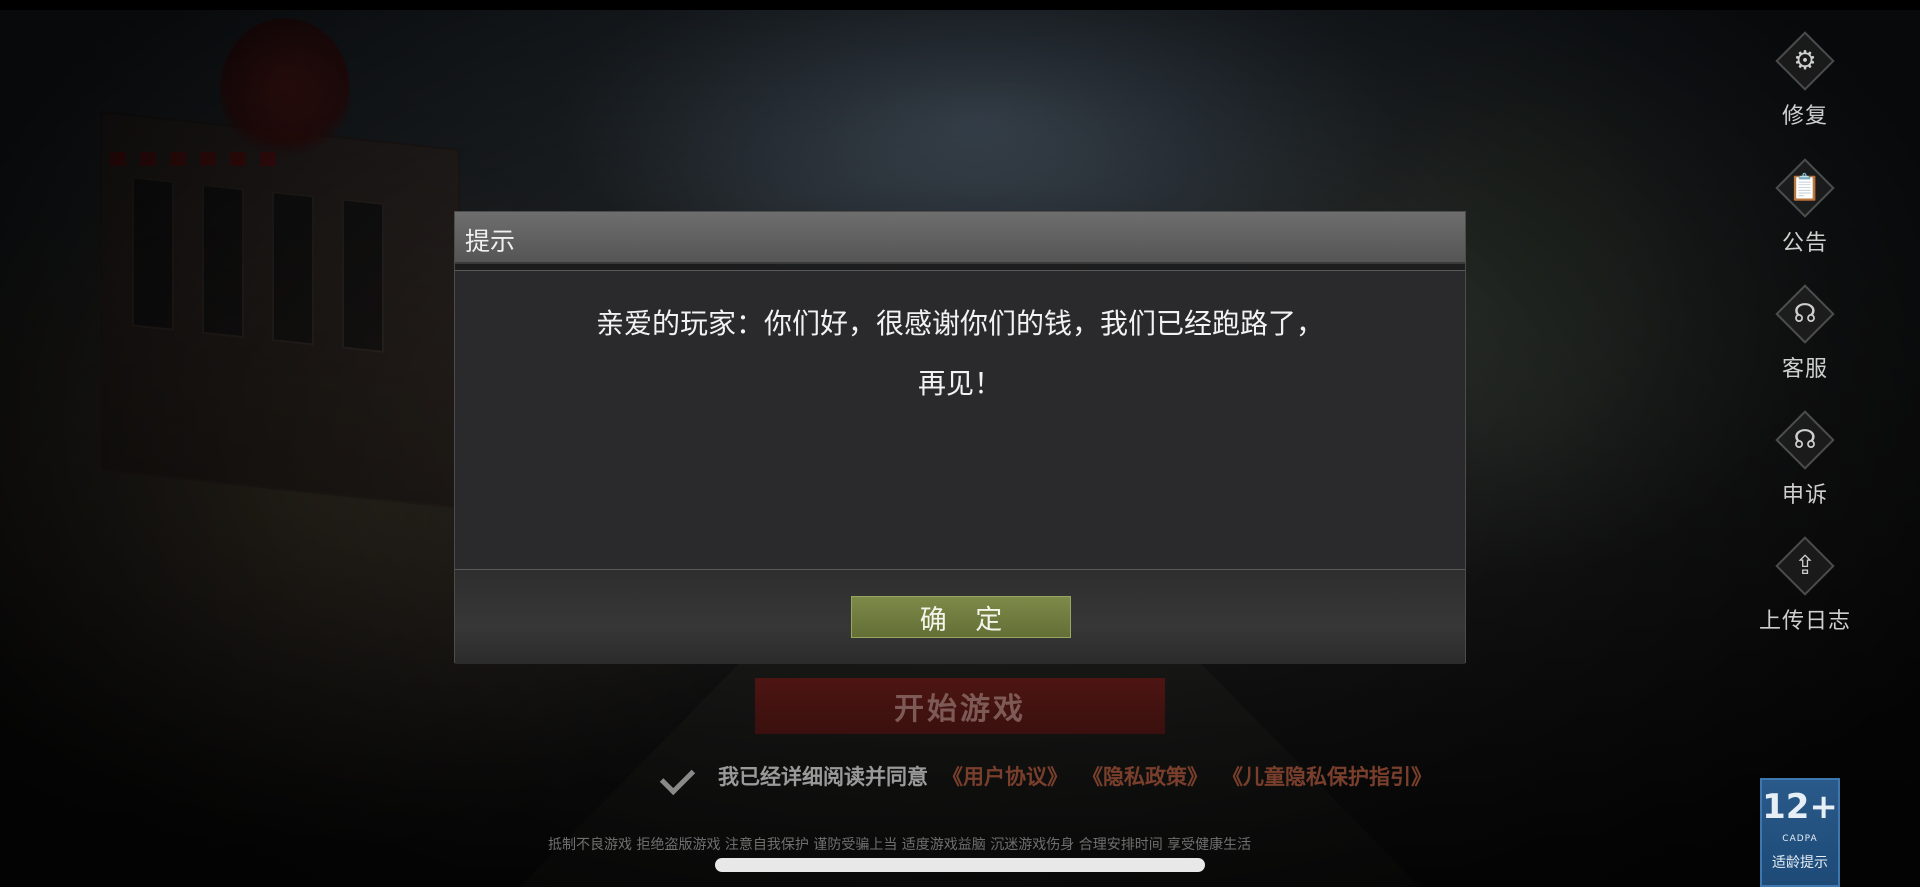 The height and width of the screenshot is (887, 1920). Describe the element at coordinates (490, 241) in the screenshot. I see `dialog-title: 提示` at that location.